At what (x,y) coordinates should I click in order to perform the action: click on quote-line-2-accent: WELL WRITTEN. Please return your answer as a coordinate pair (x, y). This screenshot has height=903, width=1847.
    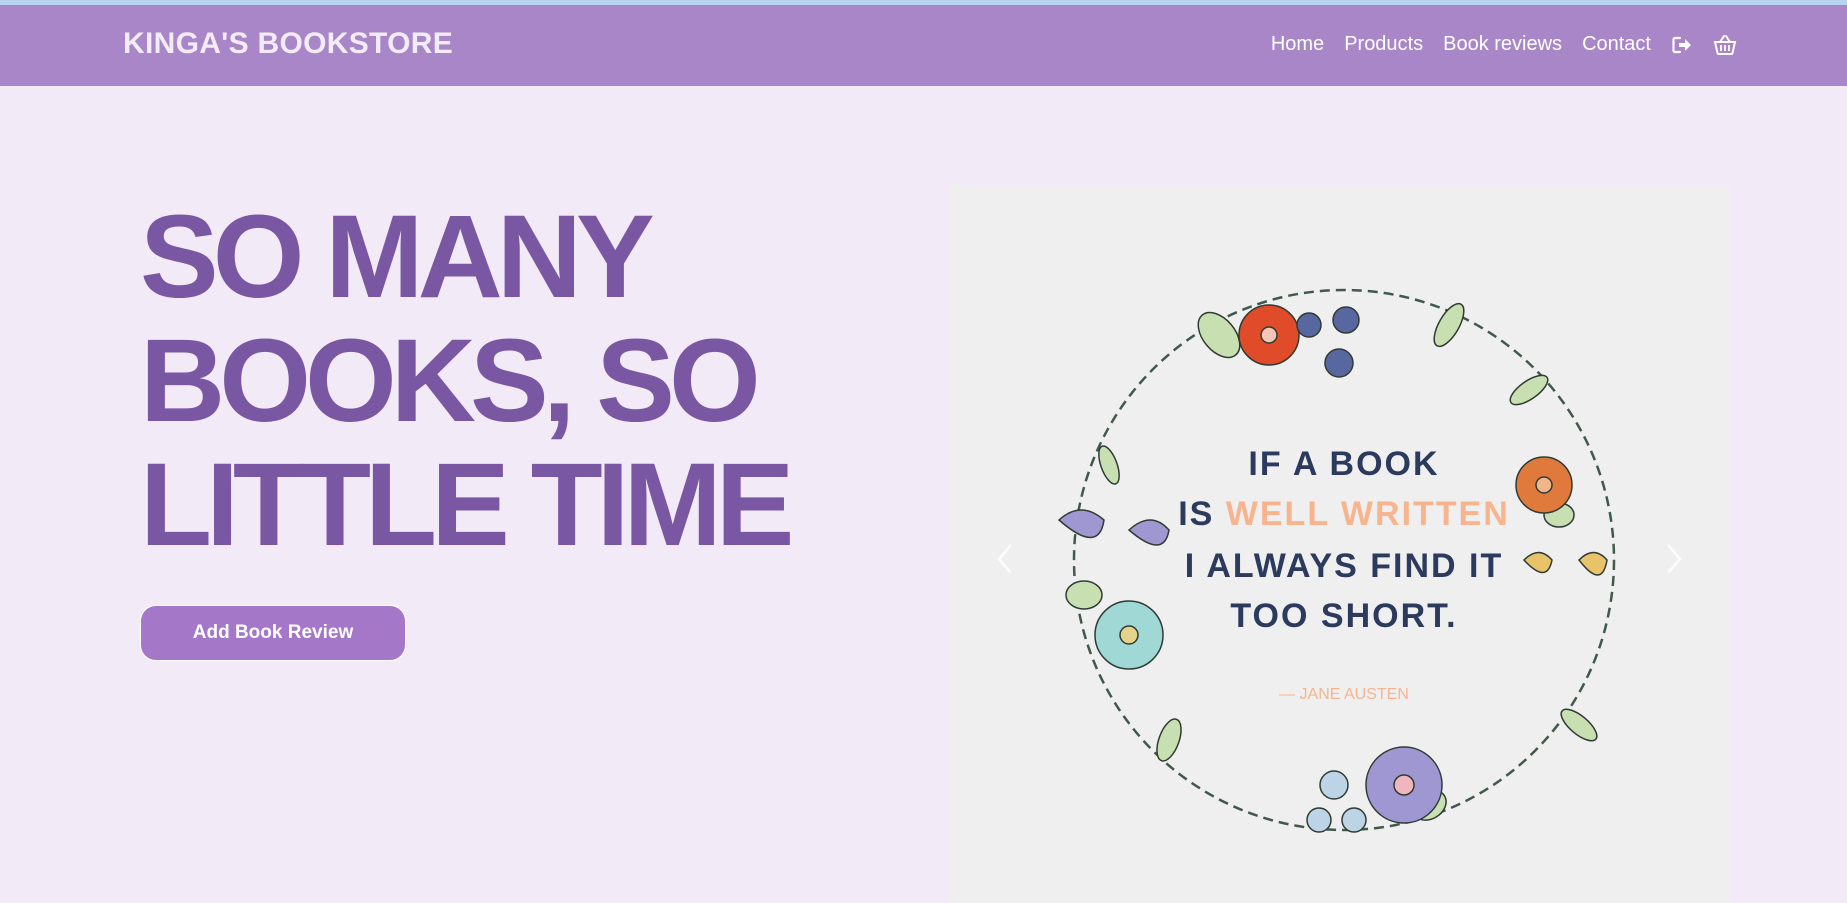
    Looking at the image, I should click on (1368, 514).